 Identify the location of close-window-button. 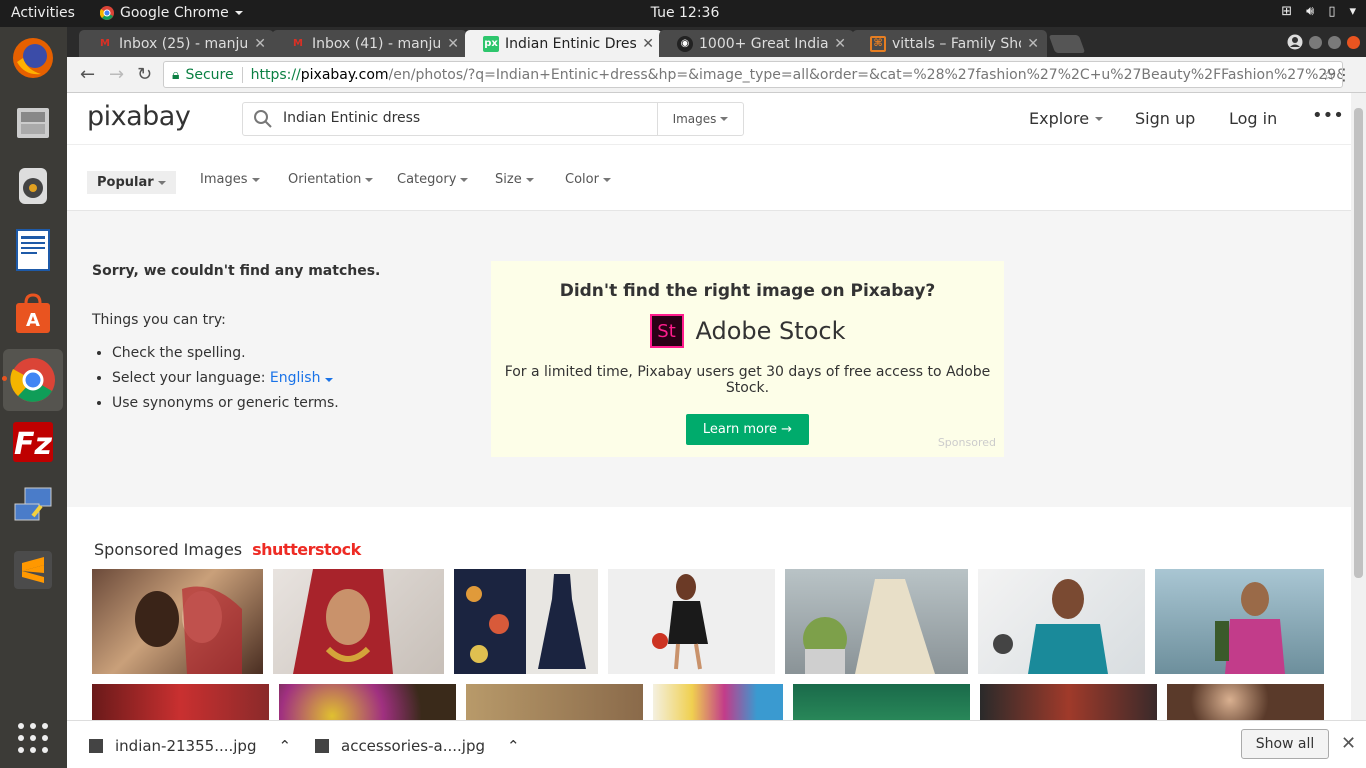
(1353, 42).